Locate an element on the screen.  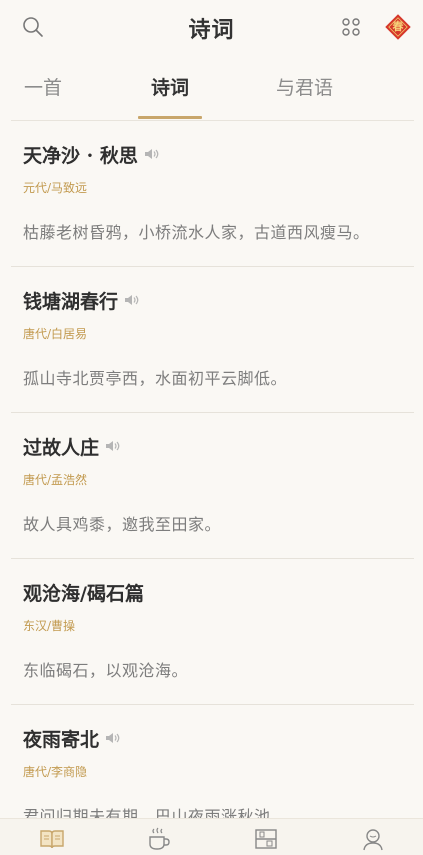
tea-cup-icon is located at coordinates (159, 838).